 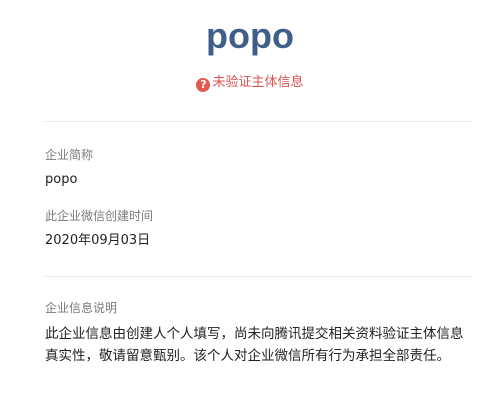 I want to click on verify-status: ? 未验证主体信息, so click(x=250, y=83).